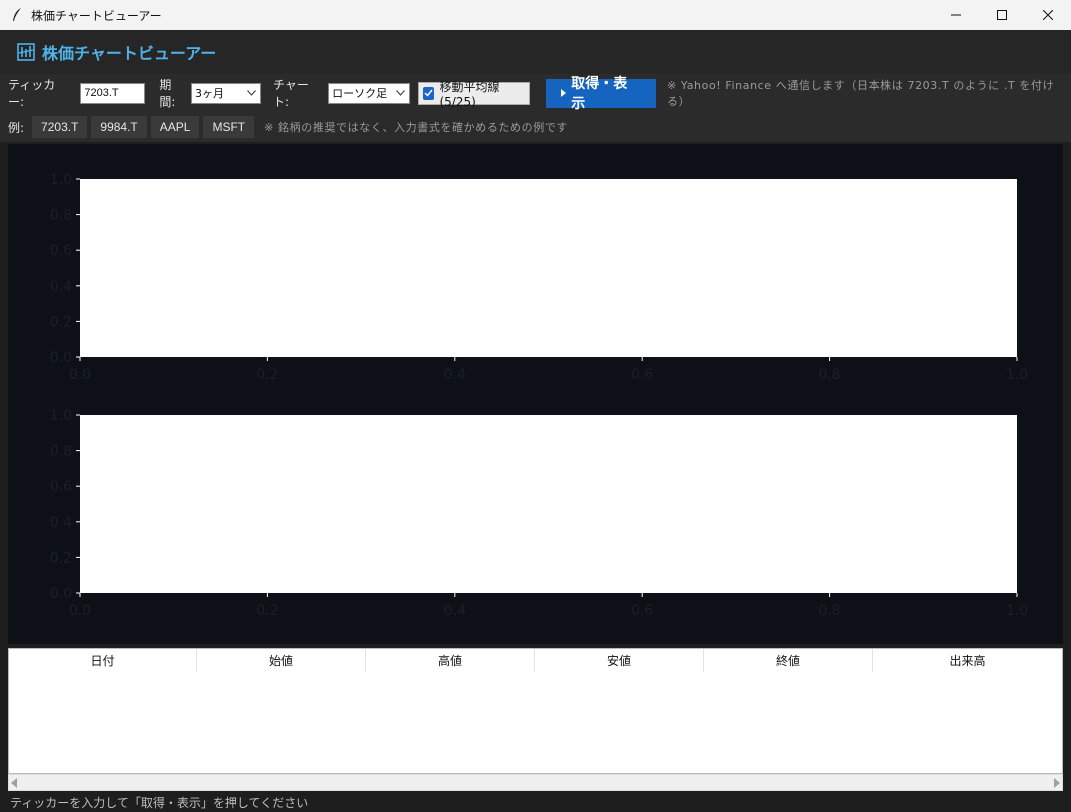 The image size is (1071, 812). Describe the element at coordinates (967, 660) in the screenshot. I see `column-header-volume: 出来高` at that location.